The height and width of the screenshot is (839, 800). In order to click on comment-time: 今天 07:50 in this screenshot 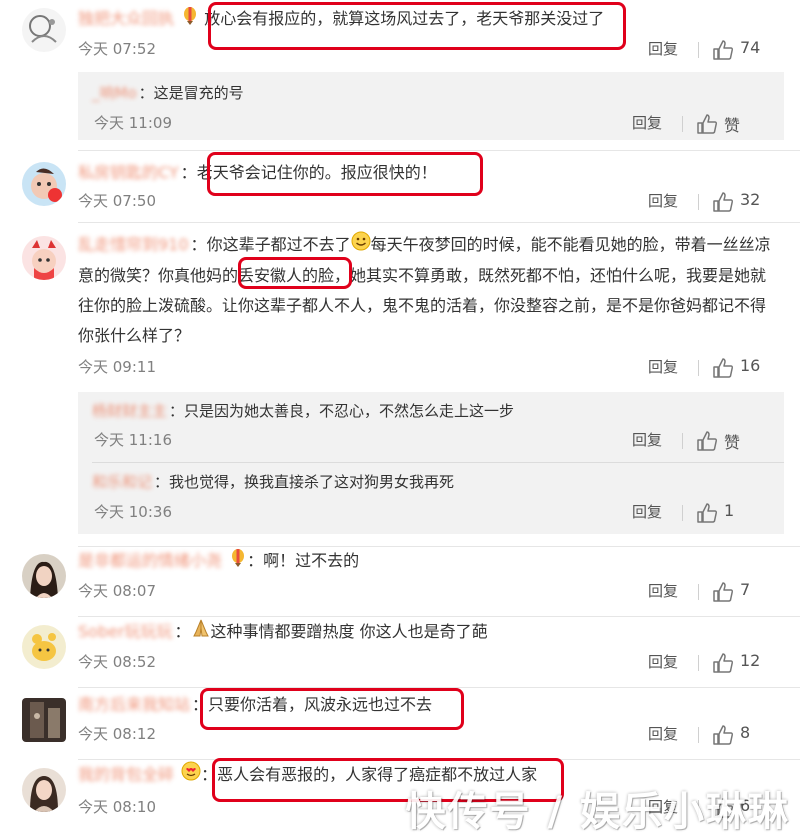, I will do `click(117, 201)`.